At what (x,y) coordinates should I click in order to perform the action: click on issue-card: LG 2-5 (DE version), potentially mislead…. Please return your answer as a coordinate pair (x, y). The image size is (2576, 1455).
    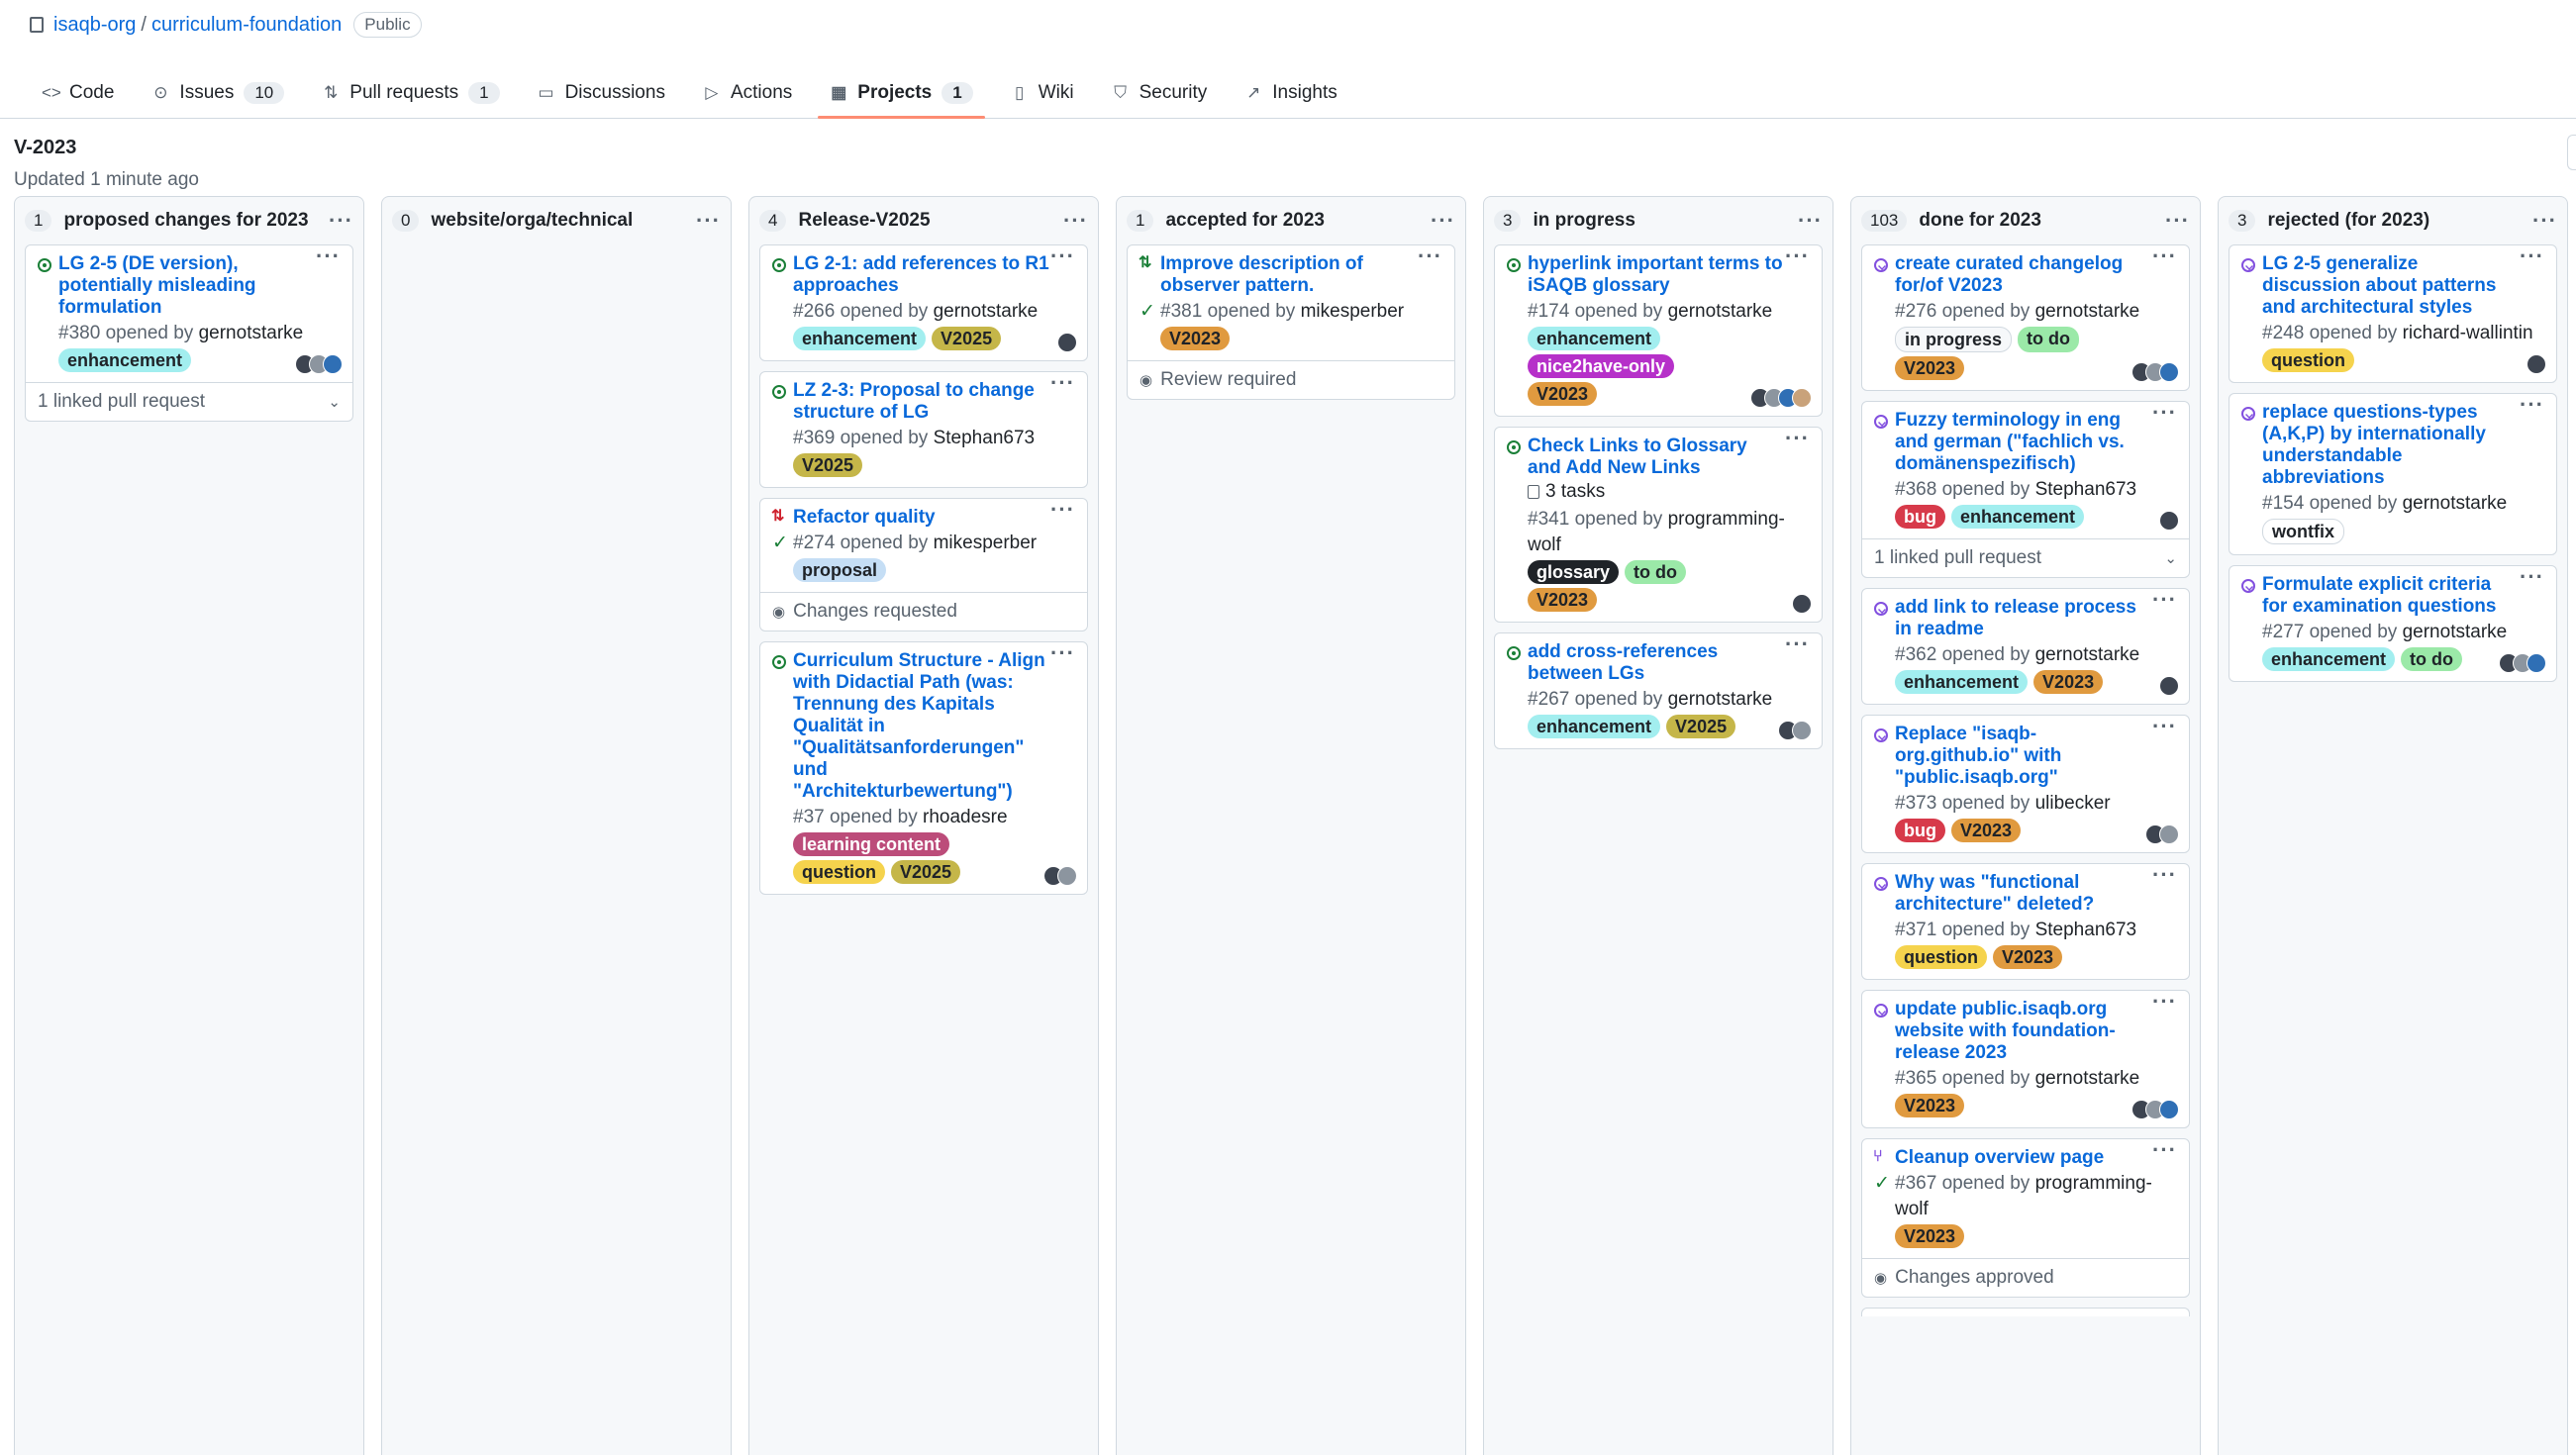
    Looking at the image, I should click on (189, 333).